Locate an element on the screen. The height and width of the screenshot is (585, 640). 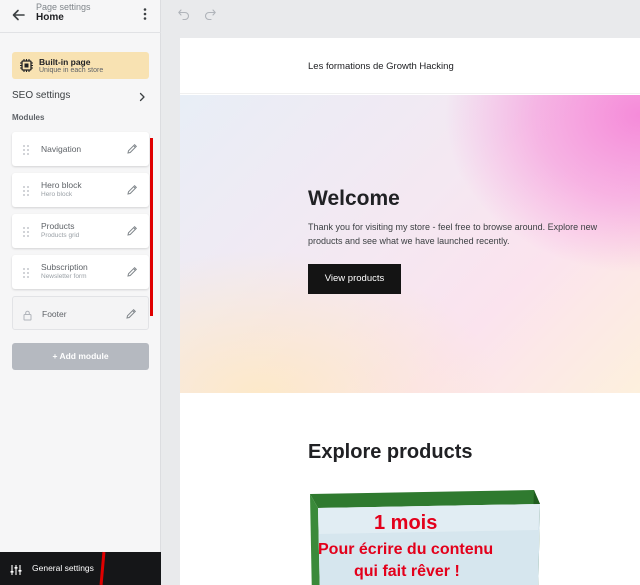
annotation-red-tick is located at coordinates (102, 568).